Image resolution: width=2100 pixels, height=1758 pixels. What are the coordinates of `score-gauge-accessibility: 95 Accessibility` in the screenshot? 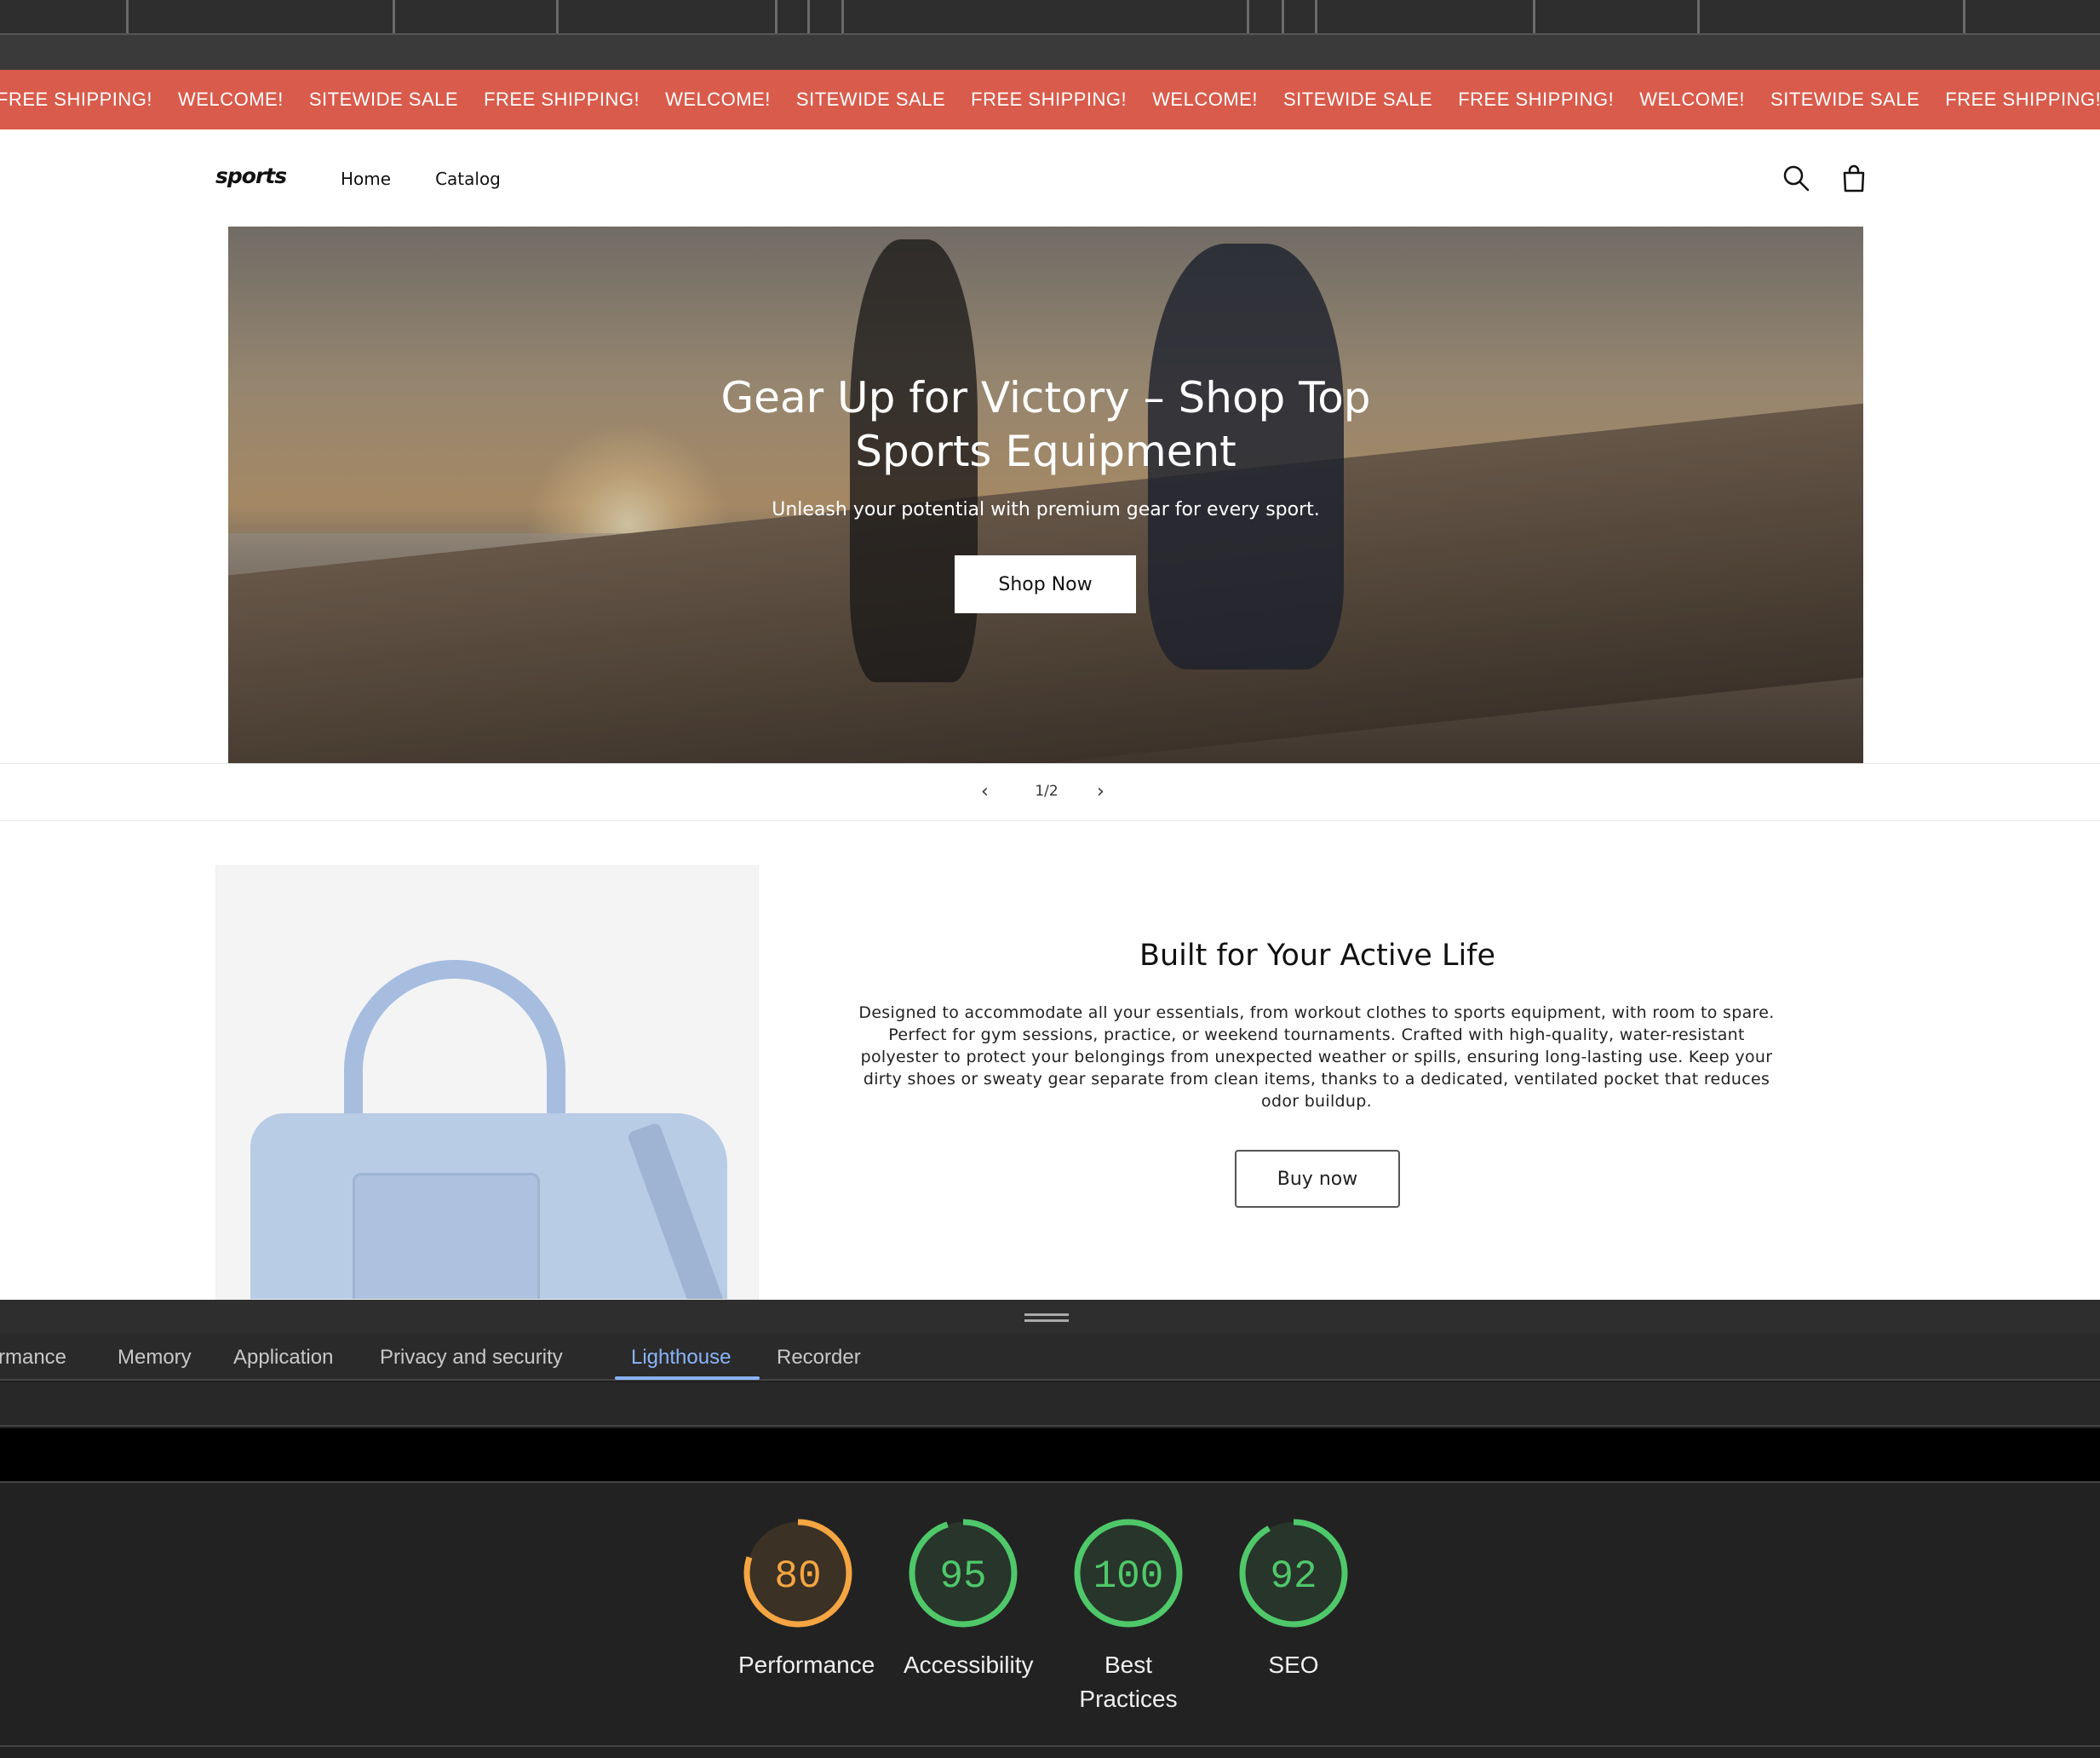 It's located at (969, 1598).